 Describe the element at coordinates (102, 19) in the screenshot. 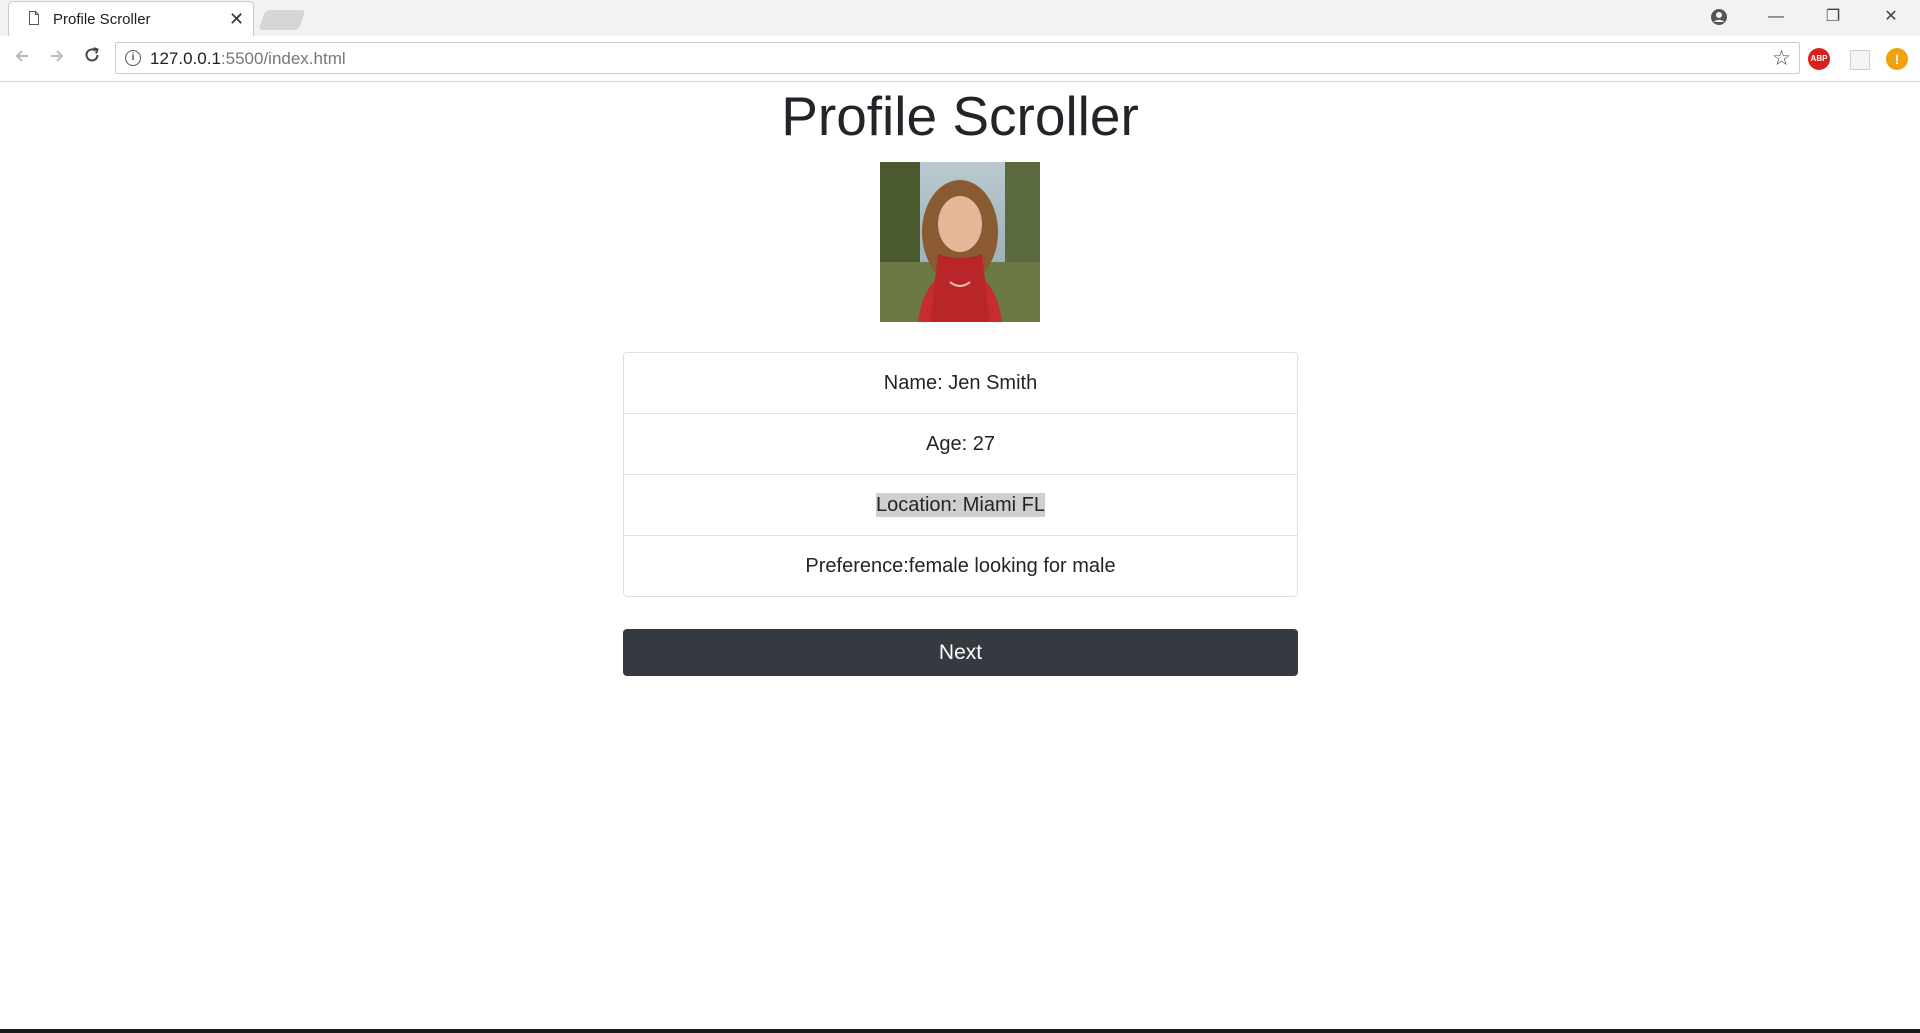

I see `tab-title: Profile Scroller` at that location.